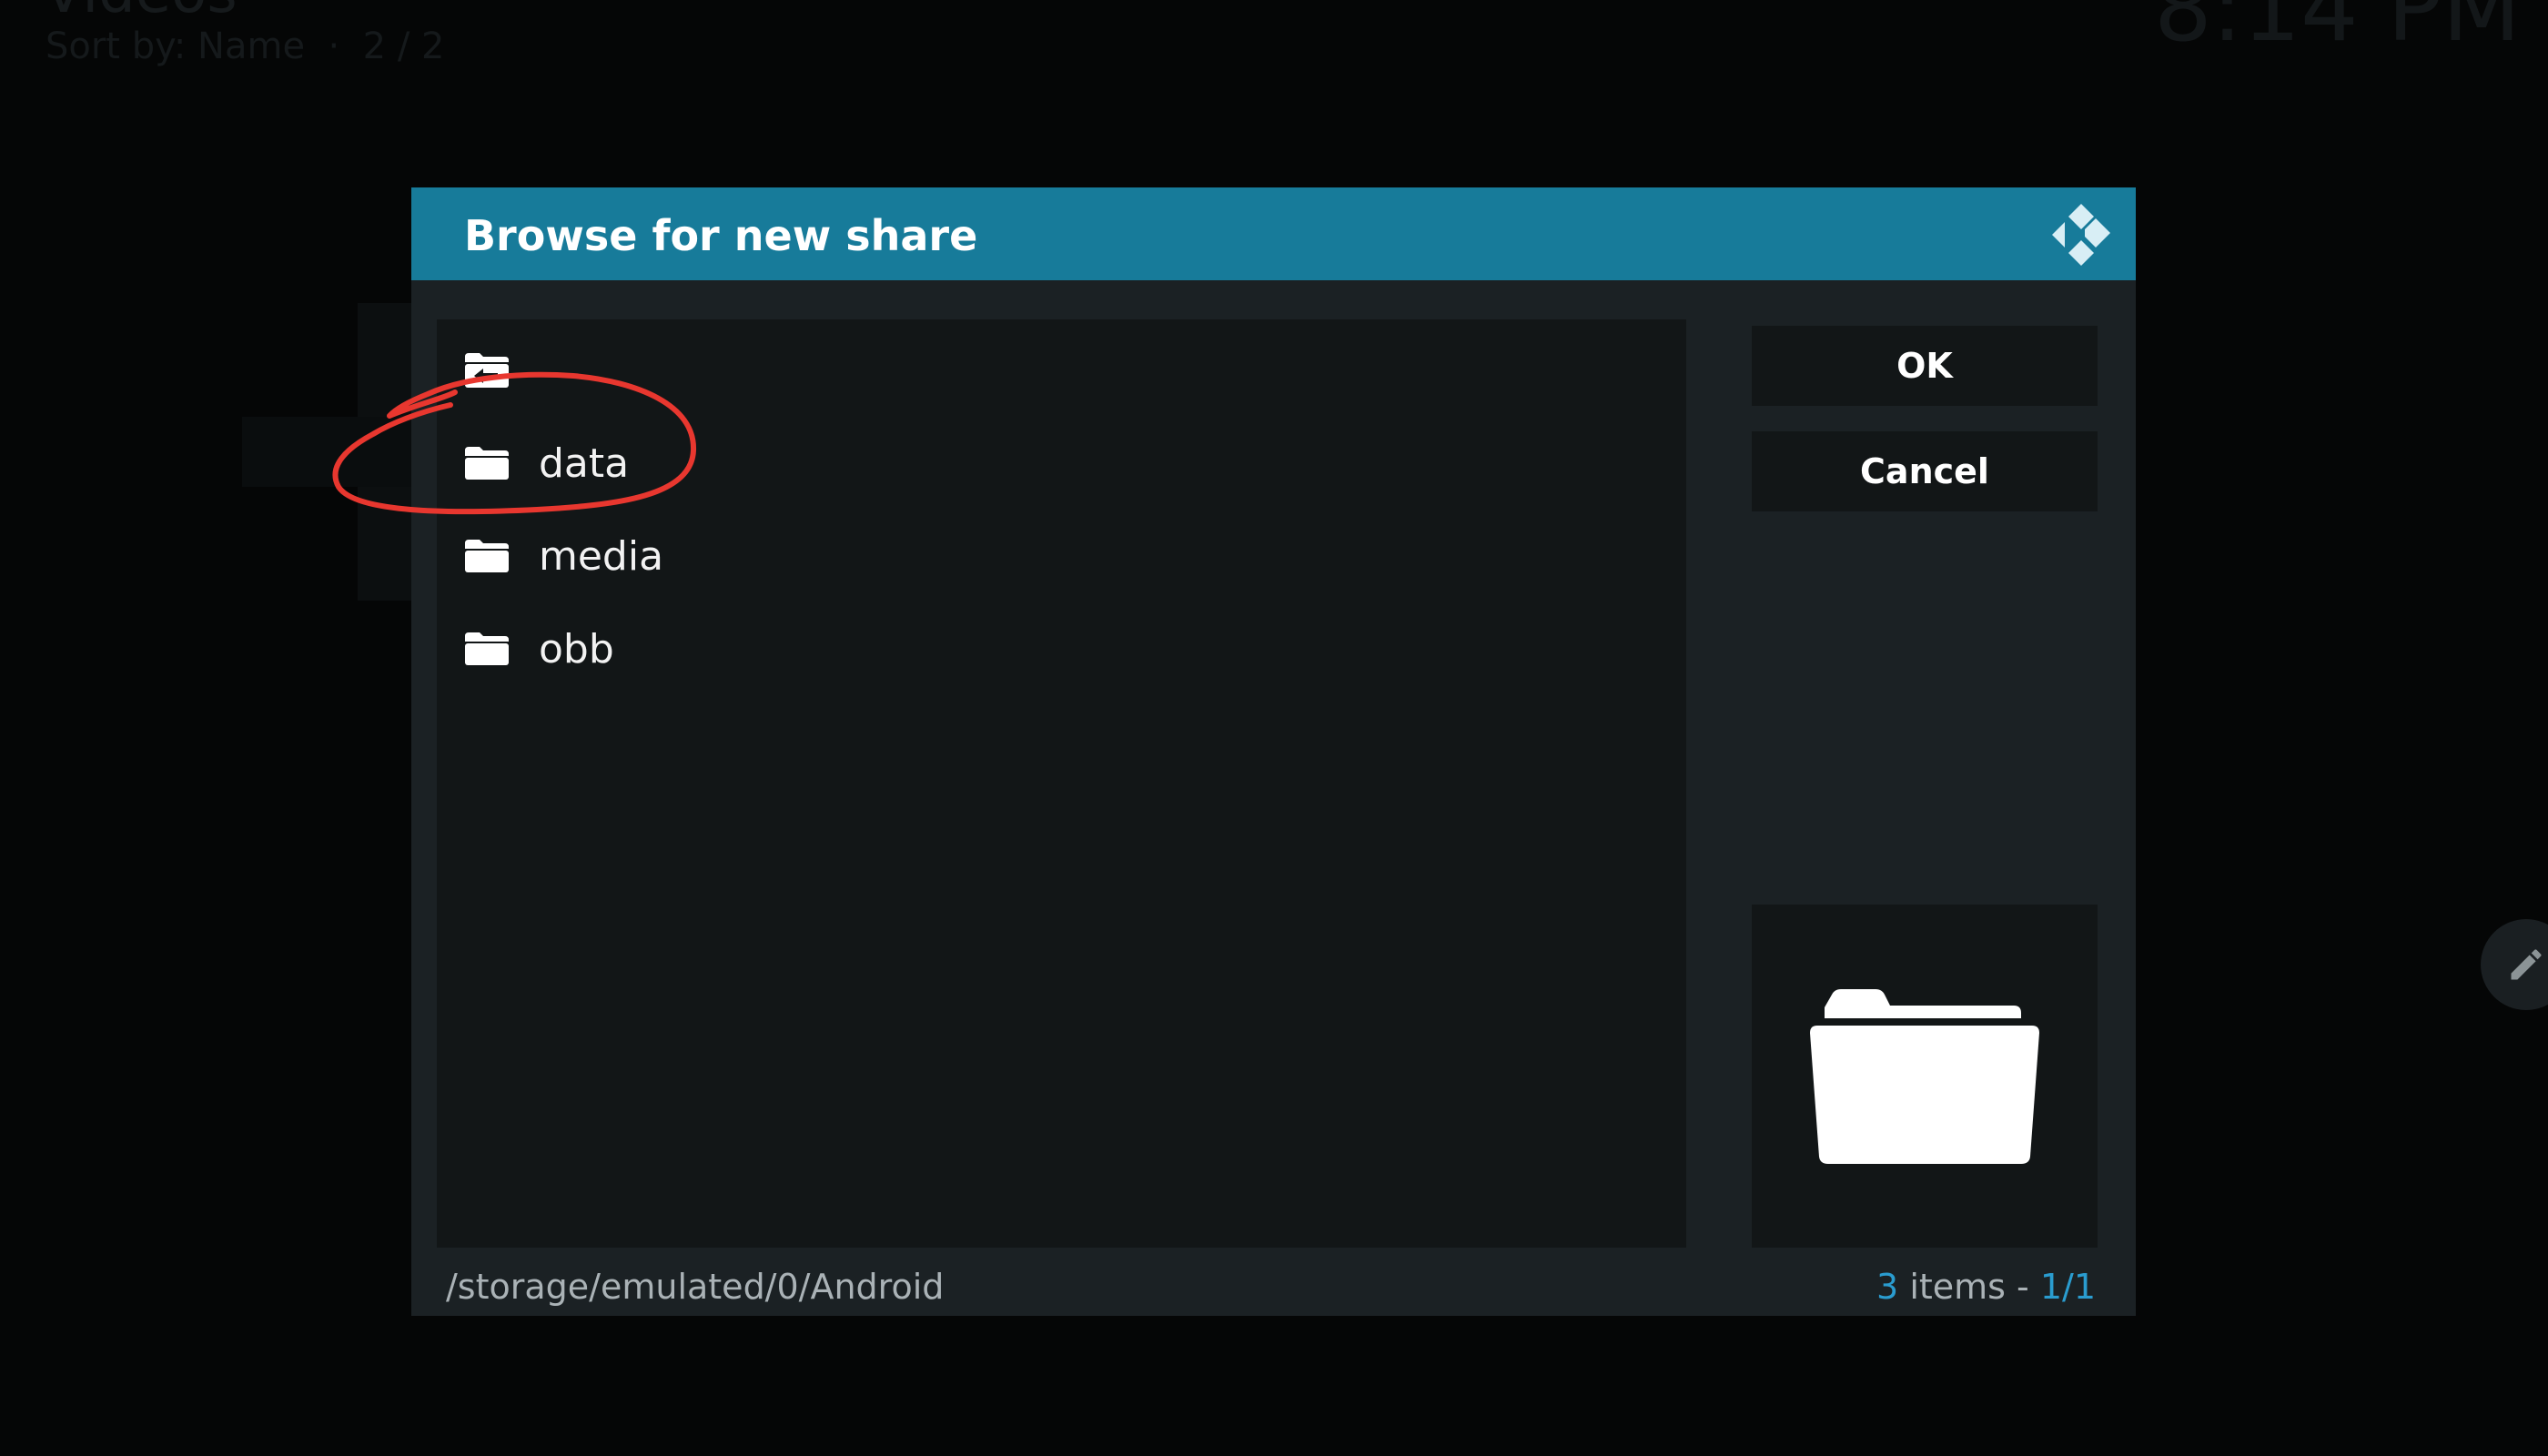  What do you see at coordinates (2081, 235) in the screenshot?
I see `kodi-logo-icon` at bounding box center [2081, 235].